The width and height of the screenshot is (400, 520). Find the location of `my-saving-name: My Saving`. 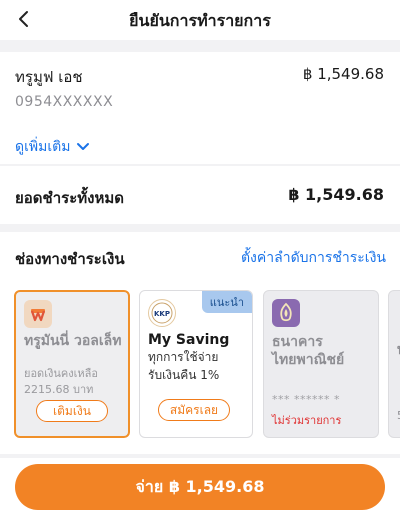

my-saving-name: My Saving is located at coordinates (189, 340).